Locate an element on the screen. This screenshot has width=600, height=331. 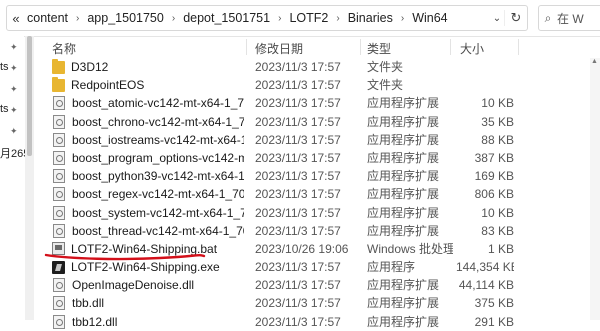
file-date: 2023/10/26 19:06 is located at coordinates (302, 248).